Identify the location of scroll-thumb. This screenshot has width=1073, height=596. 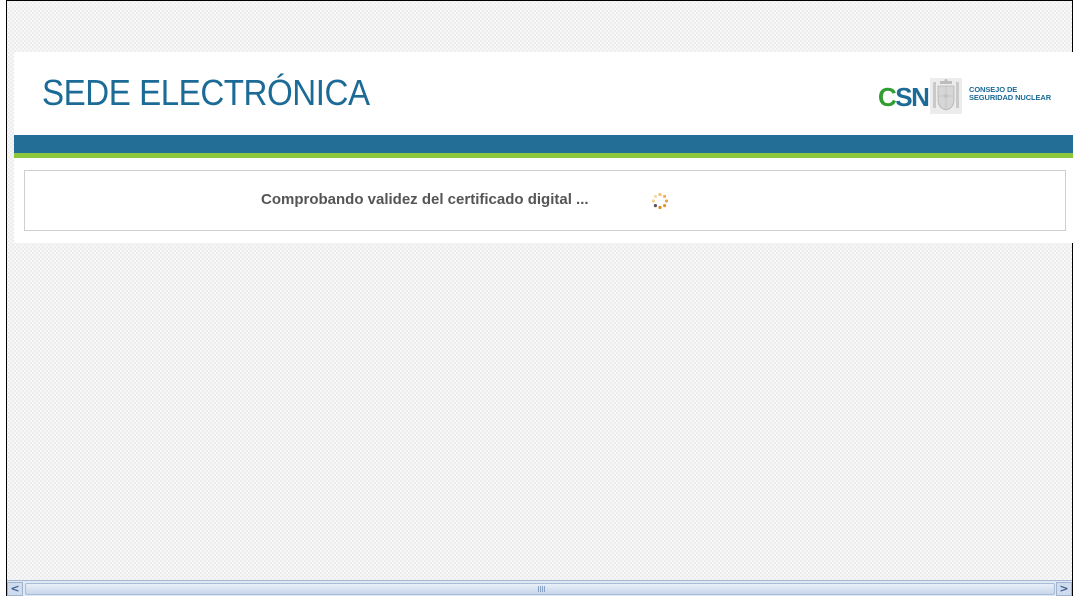
(540, 589).